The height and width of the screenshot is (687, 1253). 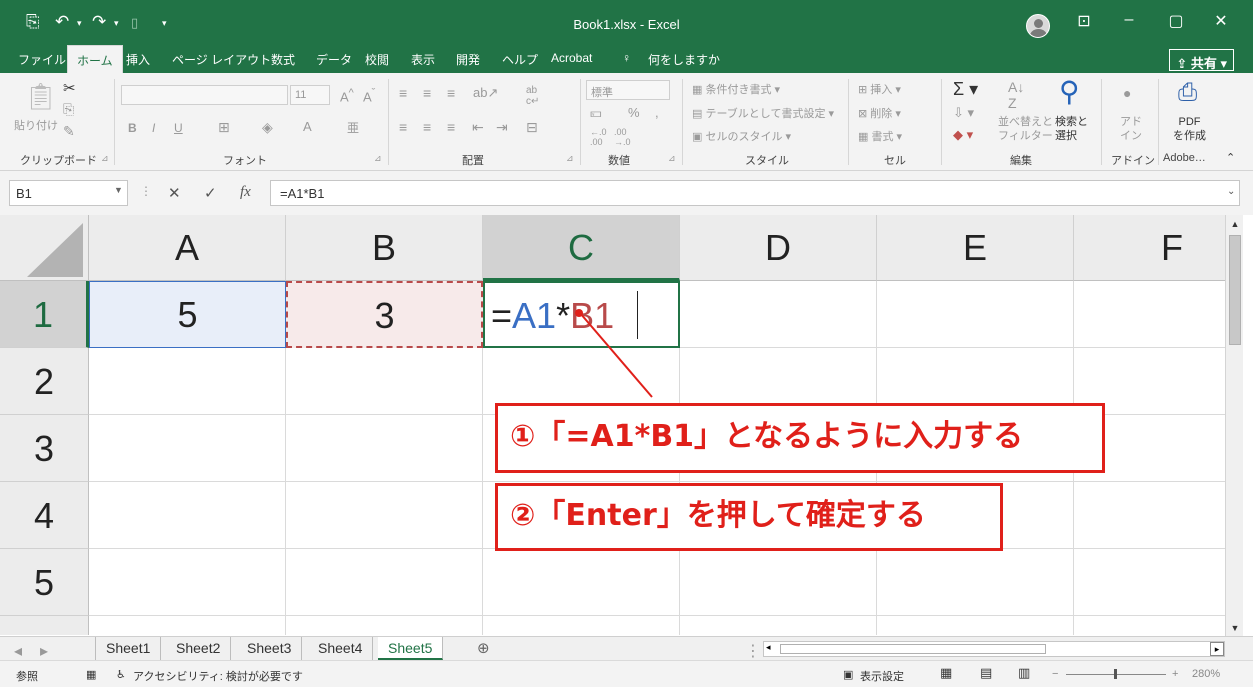 What do you see at coordinates (378, 158) in the screenshot?
I see `font-launcher-icon: ⊿` at bounding box center [378, 158].